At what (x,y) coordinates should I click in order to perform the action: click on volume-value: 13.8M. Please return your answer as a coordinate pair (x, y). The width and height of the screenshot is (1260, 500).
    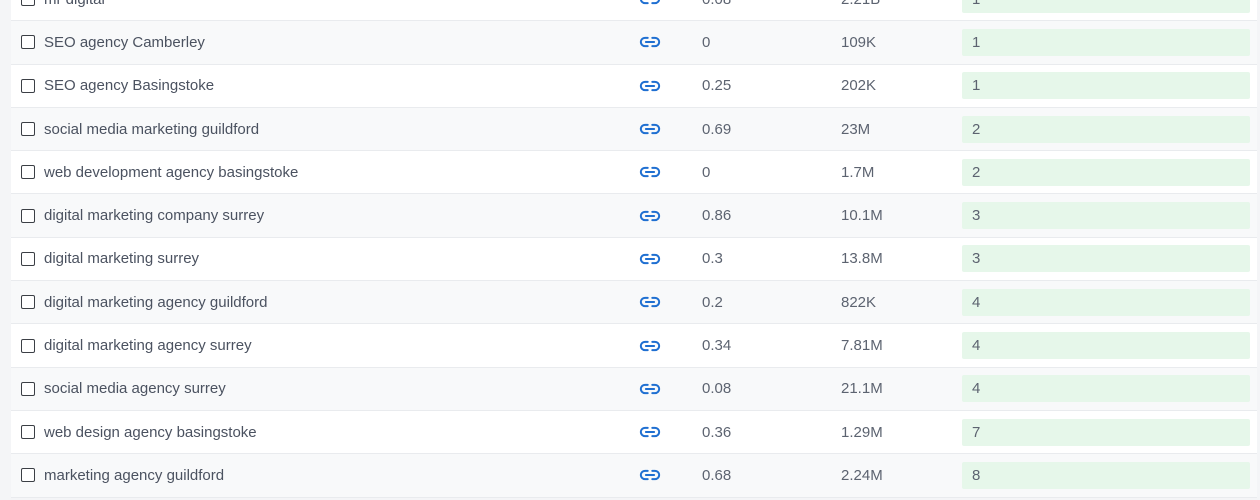
    Looking at the image, I should click on (862, 259).